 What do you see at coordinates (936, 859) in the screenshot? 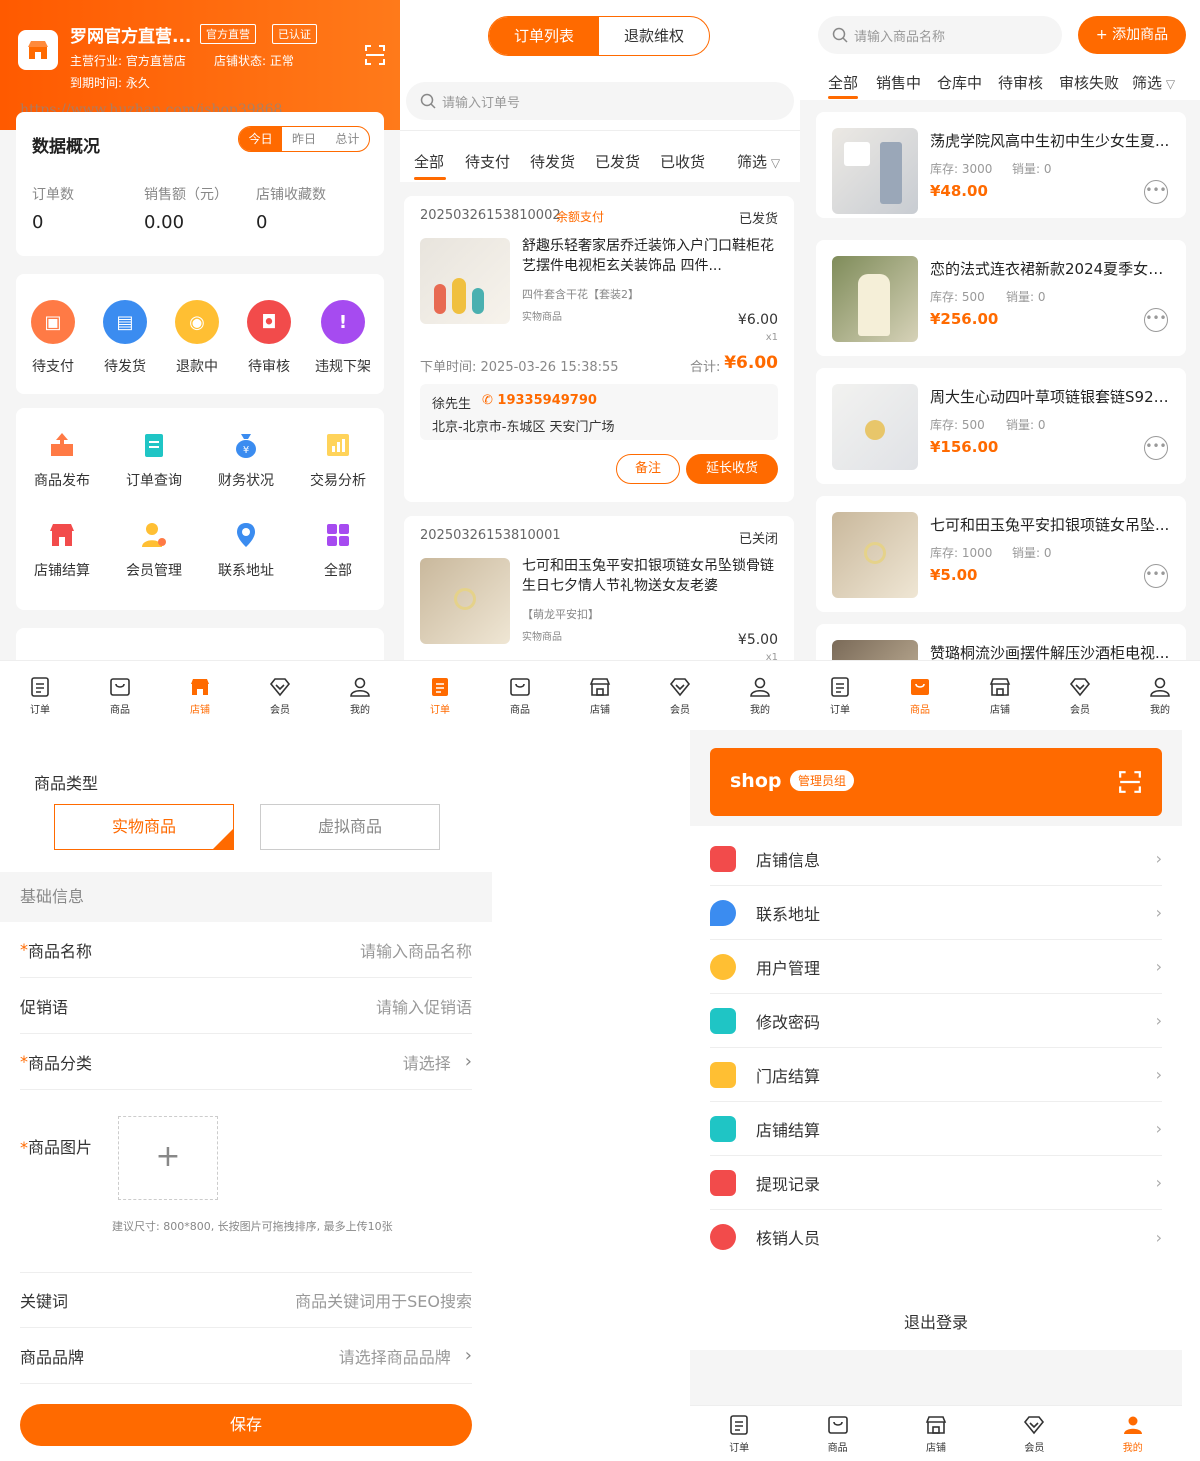
I see `menu-shop-info: 店铺信息 ›` at bounding box center [936, 859].